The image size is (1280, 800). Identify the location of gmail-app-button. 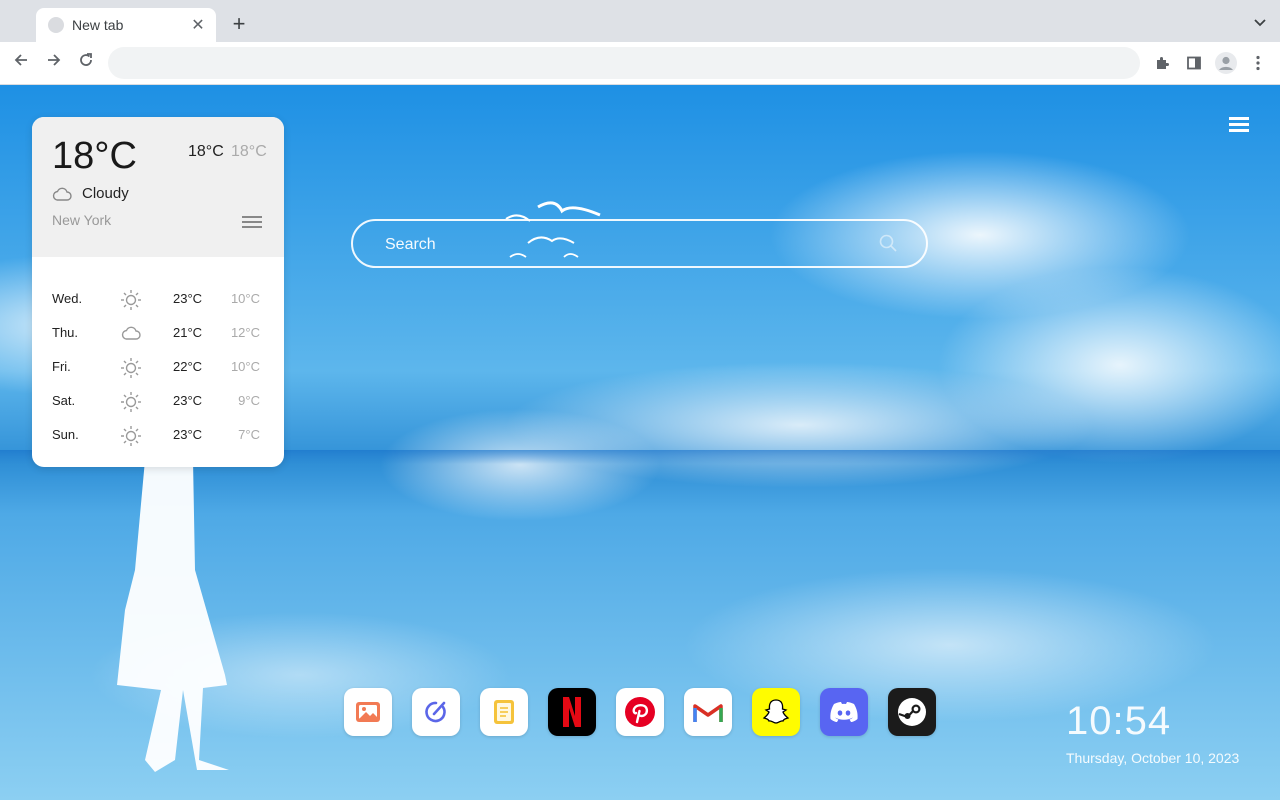
(708, 712).